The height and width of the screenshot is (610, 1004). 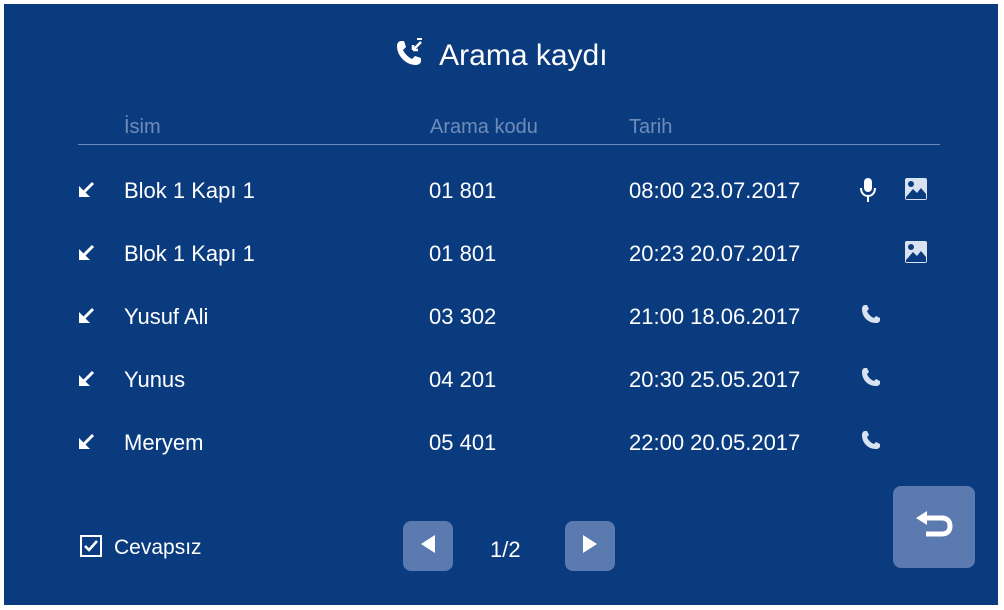 What do you see at coordinates (463, 379) in the screenshot?
I see `row-code: 04 201` at bounding box center [463, 379].